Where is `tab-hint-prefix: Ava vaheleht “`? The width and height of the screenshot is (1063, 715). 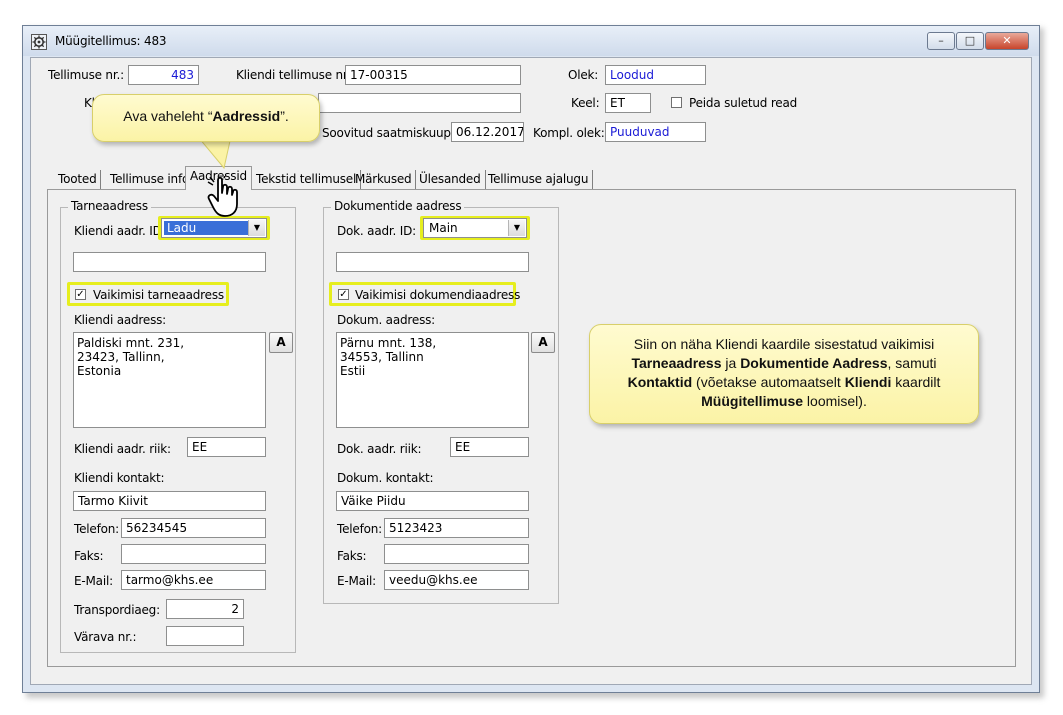
tab-hint-prefix: Ava vaheleht “ is located at coordinates (168, 116).